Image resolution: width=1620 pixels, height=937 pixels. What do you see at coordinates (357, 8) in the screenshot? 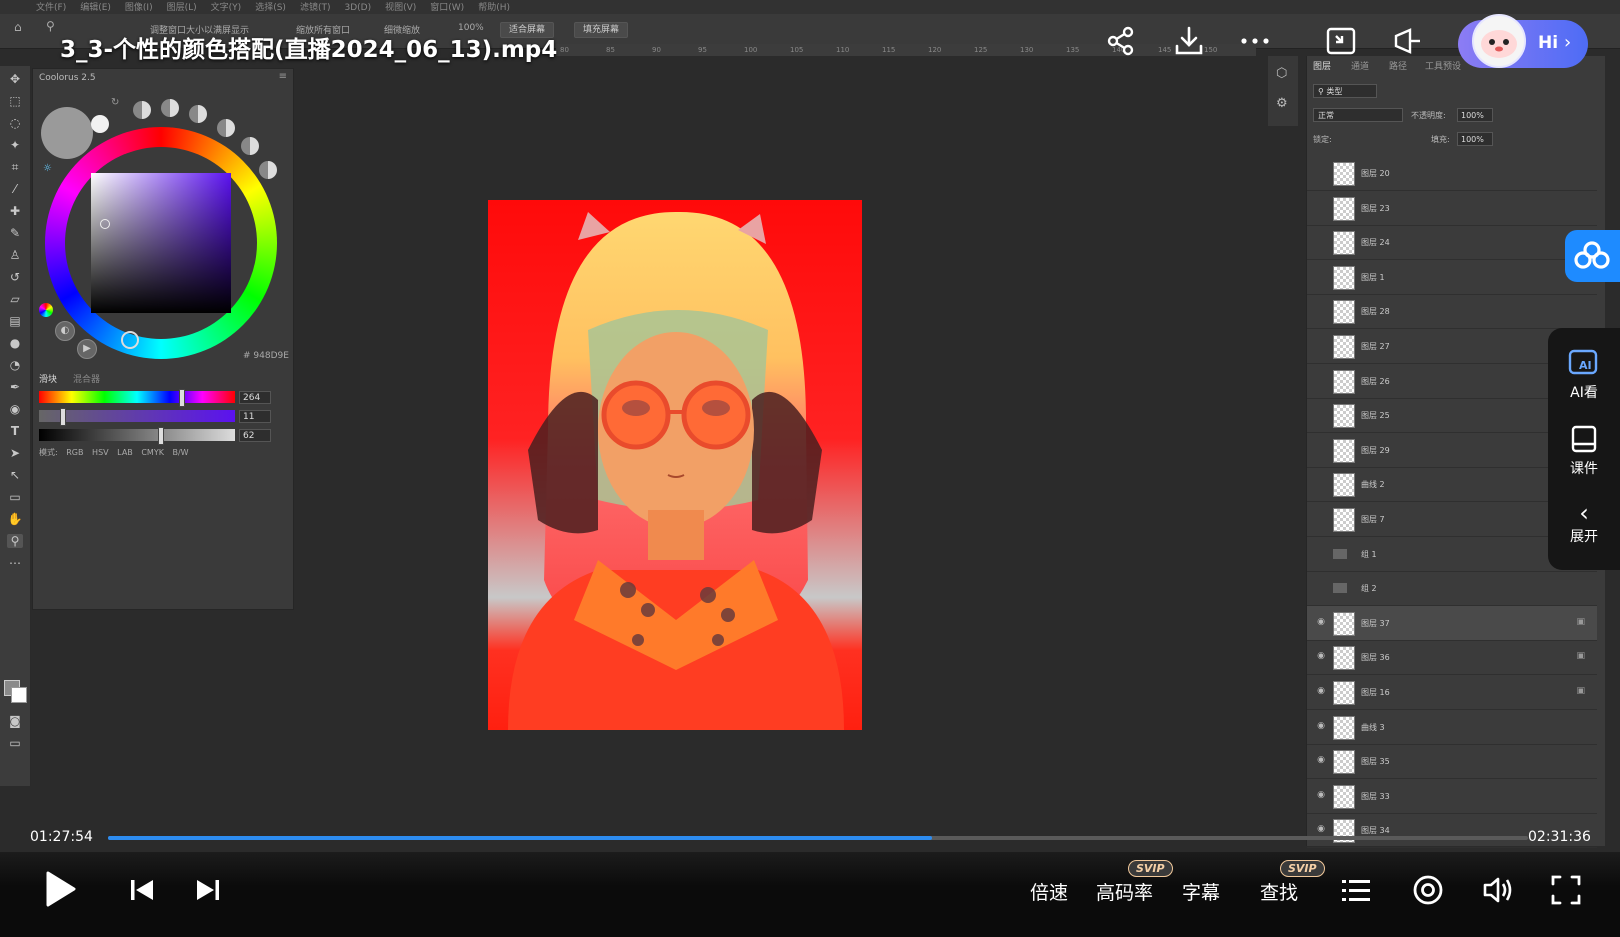
I see `ps-menu-item: 3D(D)` at bounding box center [357, 8].